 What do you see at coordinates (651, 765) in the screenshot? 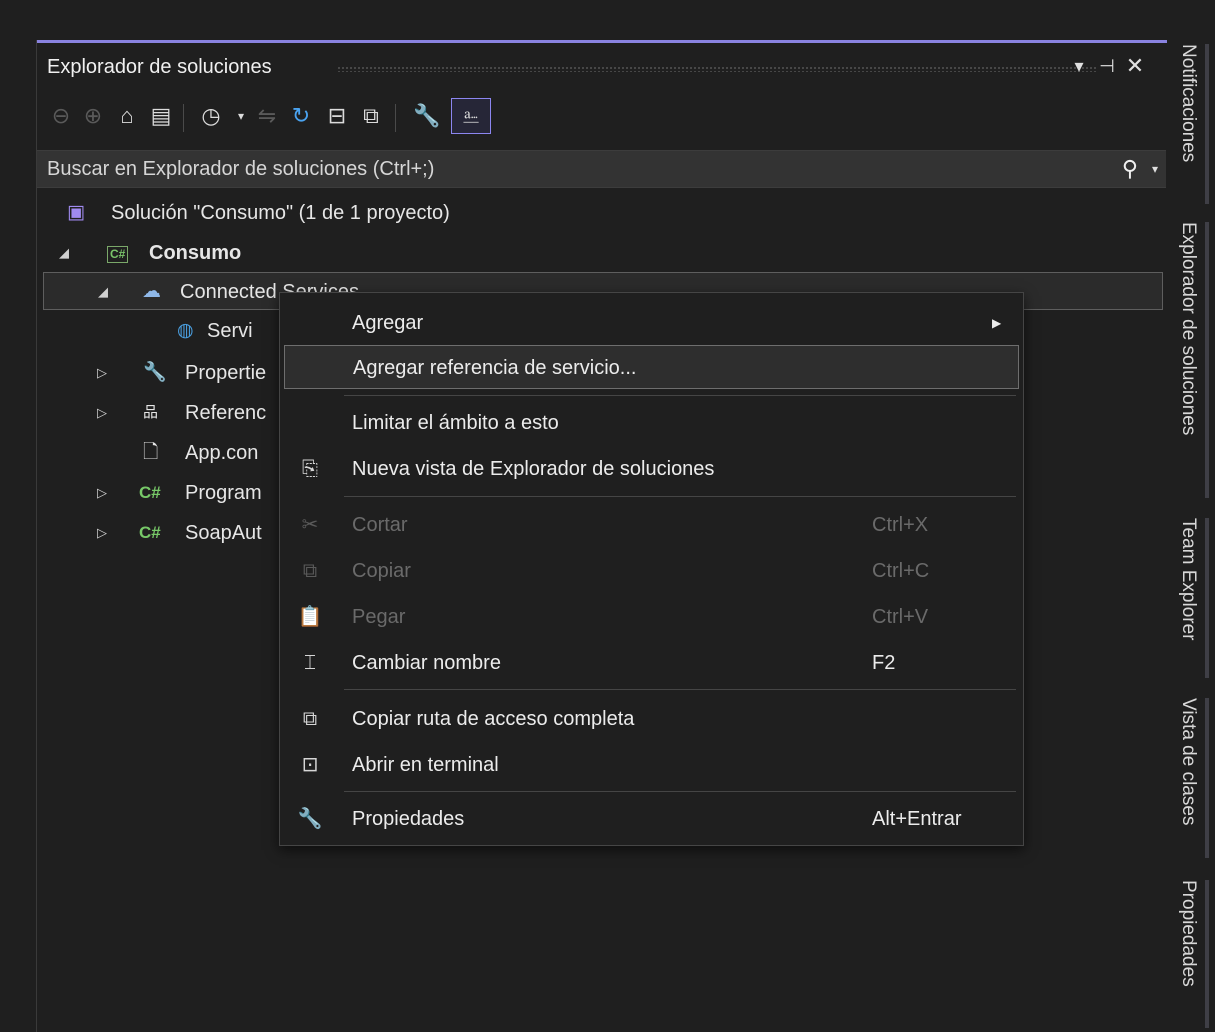
I see `menu-item-abrir-terminal: ⊡ Abrir en terminal` at bounding box center [651, 765].